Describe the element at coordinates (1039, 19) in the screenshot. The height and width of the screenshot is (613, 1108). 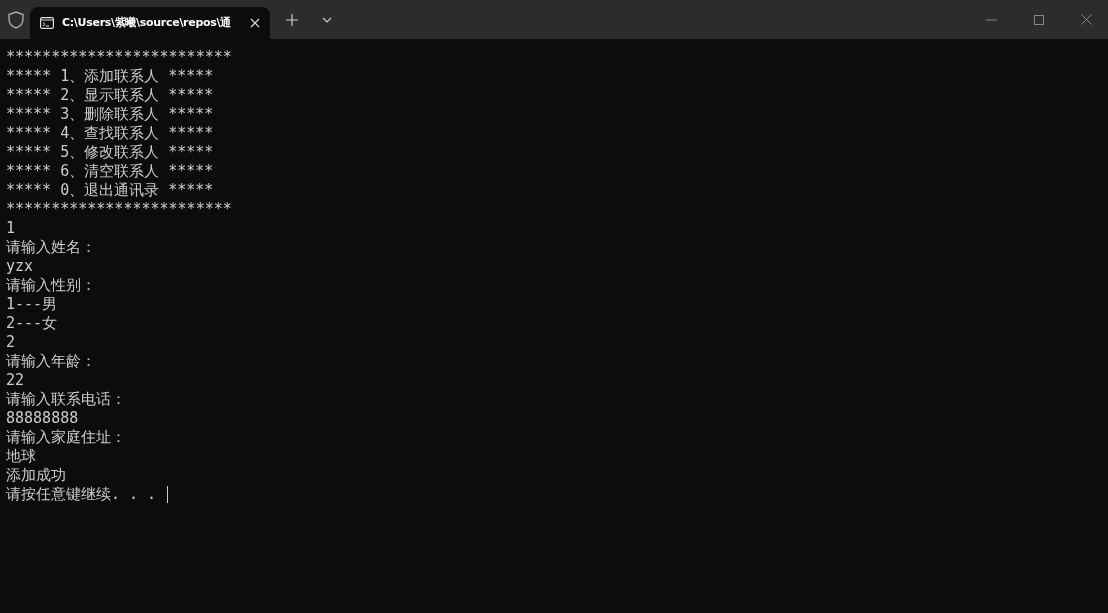
I see `maximize-icon` at that location.